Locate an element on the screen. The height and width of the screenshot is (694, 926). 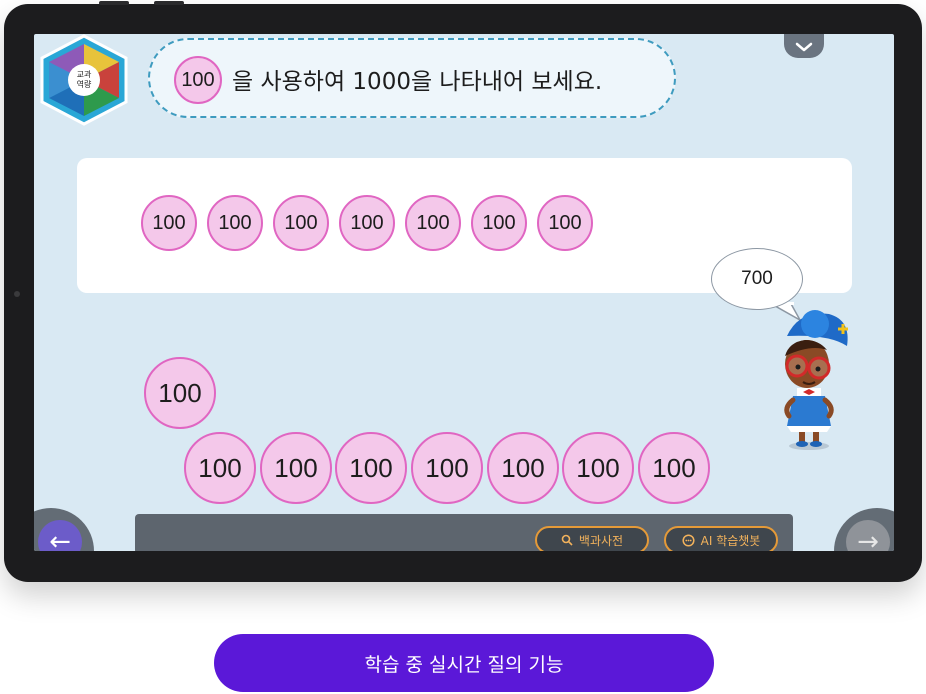
student-character-icon is located at coordinates (816, 380).